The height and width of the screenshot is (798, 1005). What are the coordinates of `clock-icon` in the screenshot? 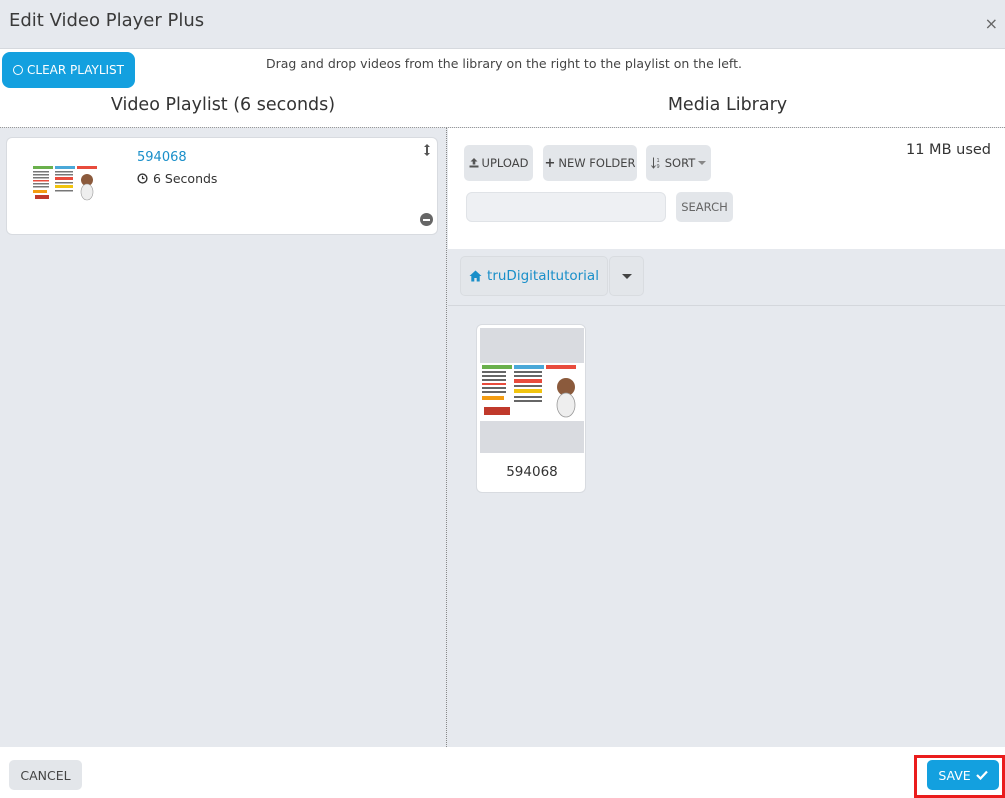 It's located at (142, 178).